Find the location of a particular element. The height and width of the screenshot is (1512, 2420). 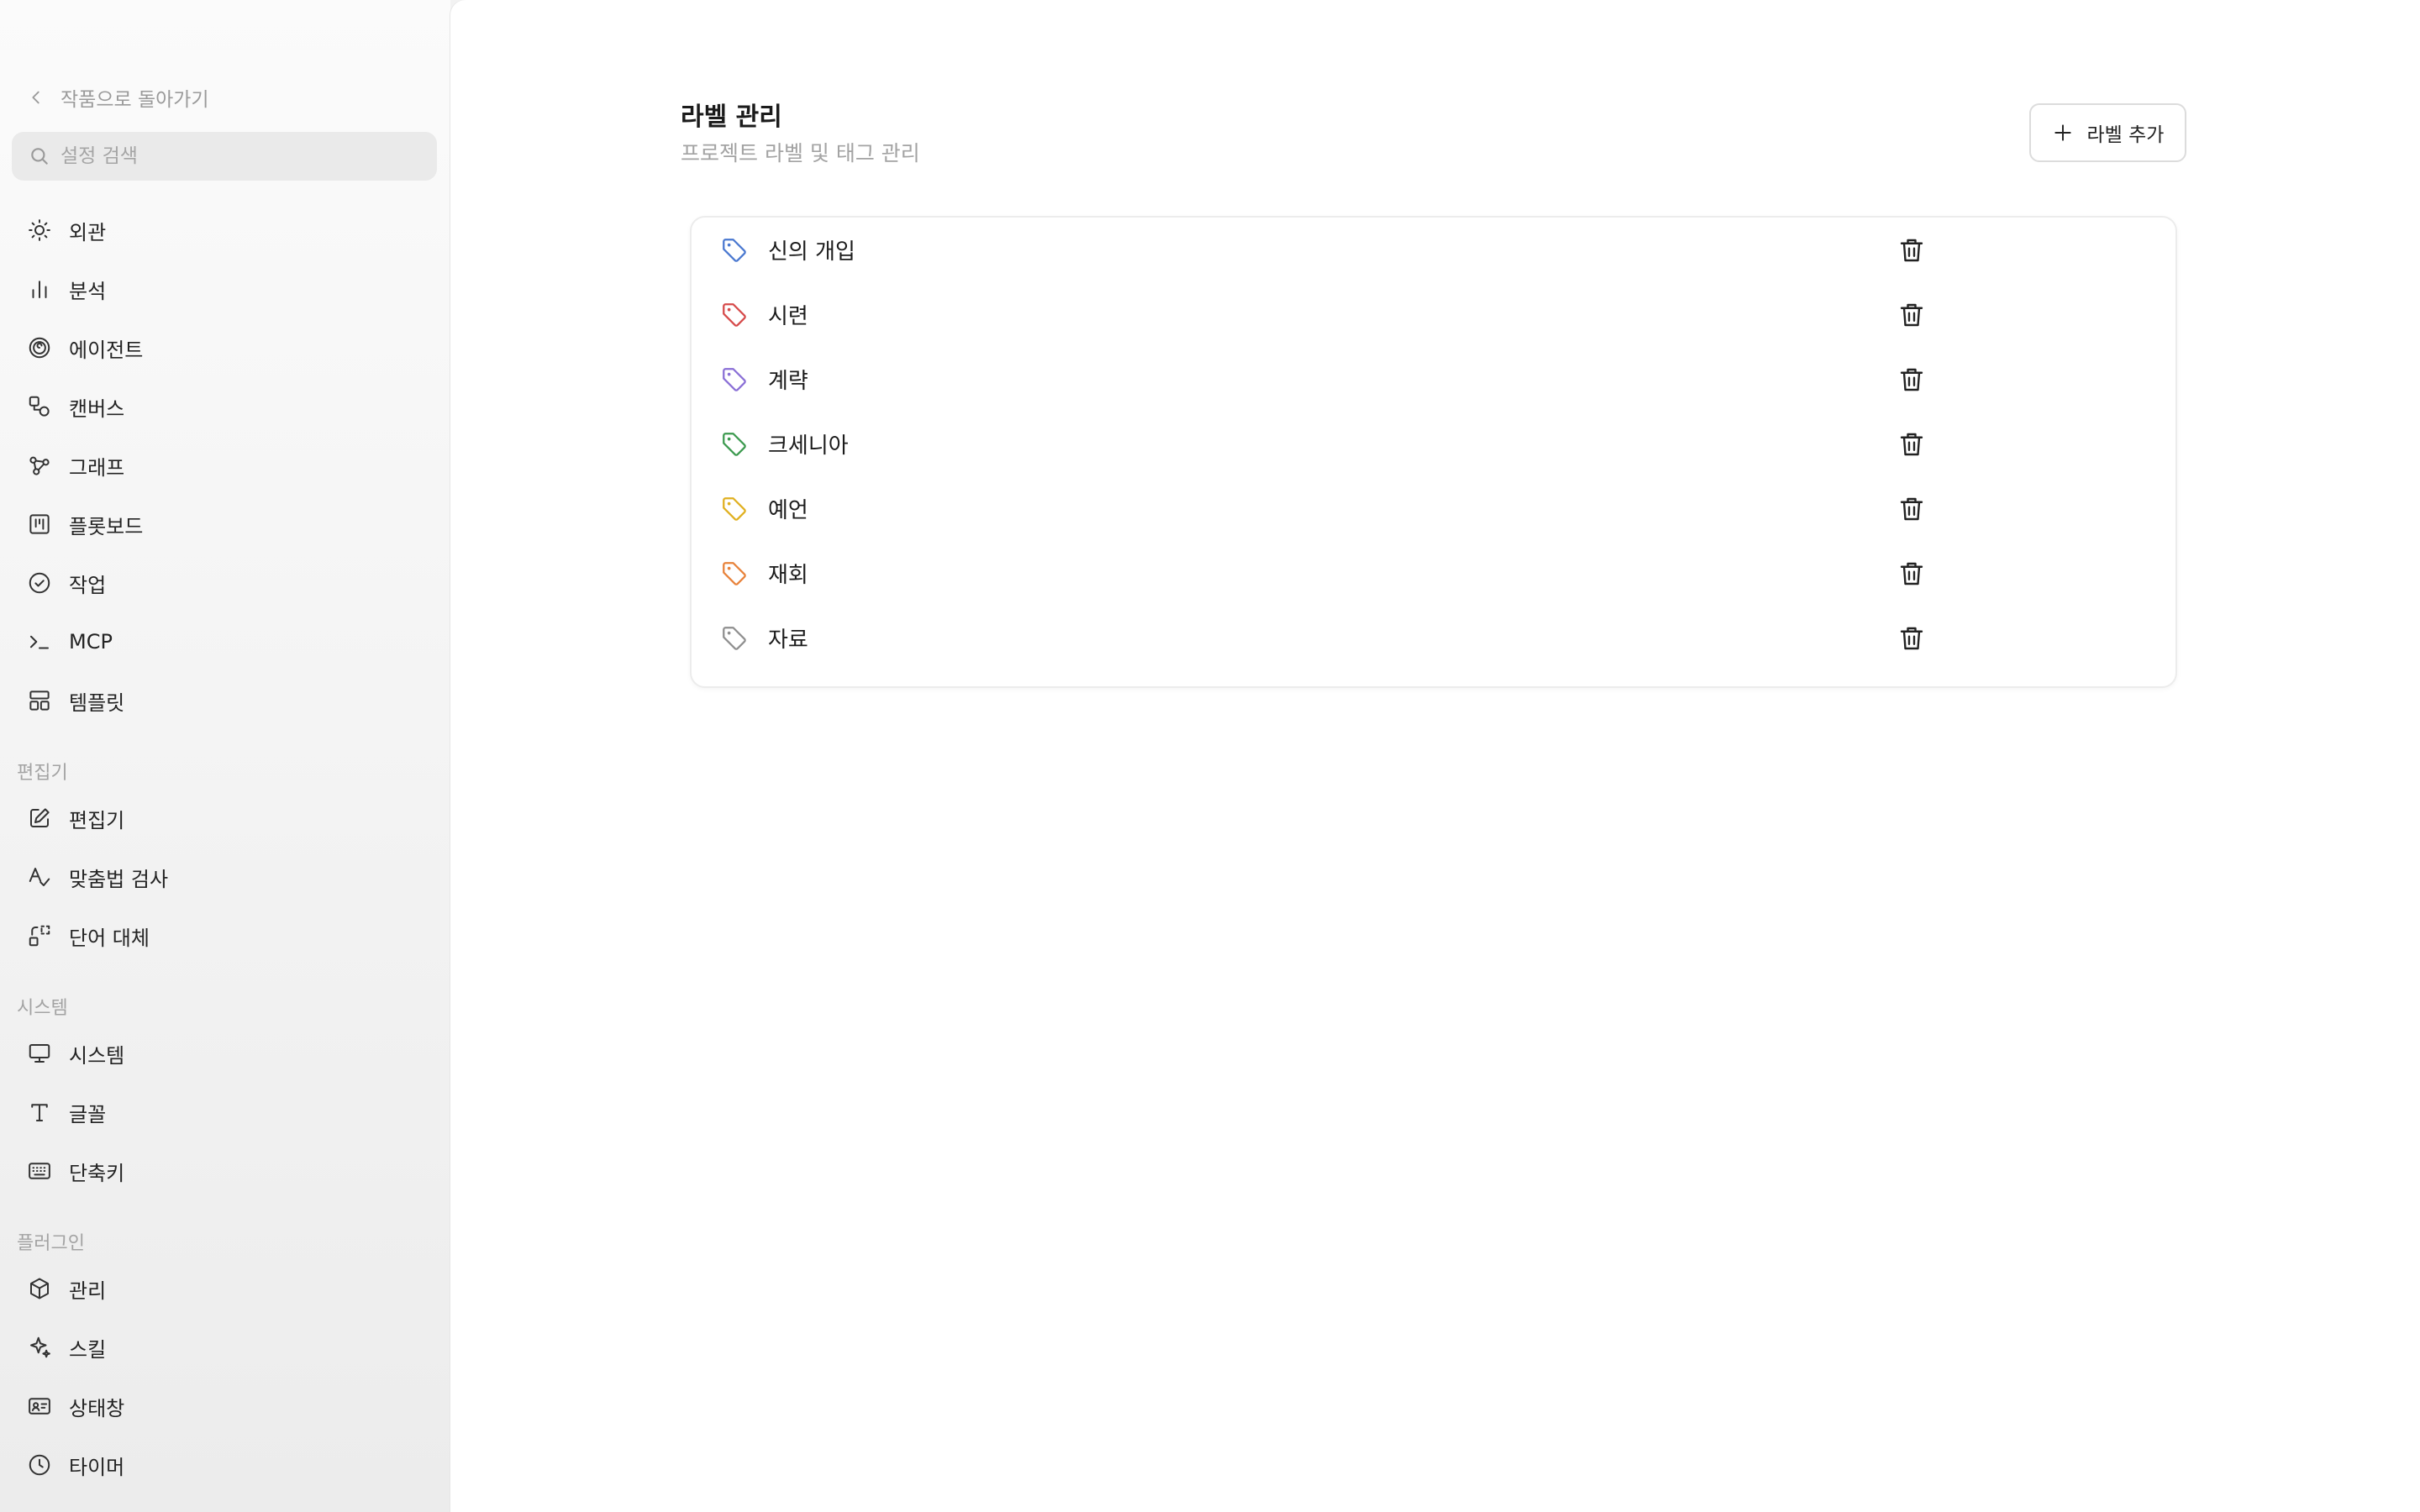

sidebar-item-label: 글꼴 is located at coordinates (88, 1114).